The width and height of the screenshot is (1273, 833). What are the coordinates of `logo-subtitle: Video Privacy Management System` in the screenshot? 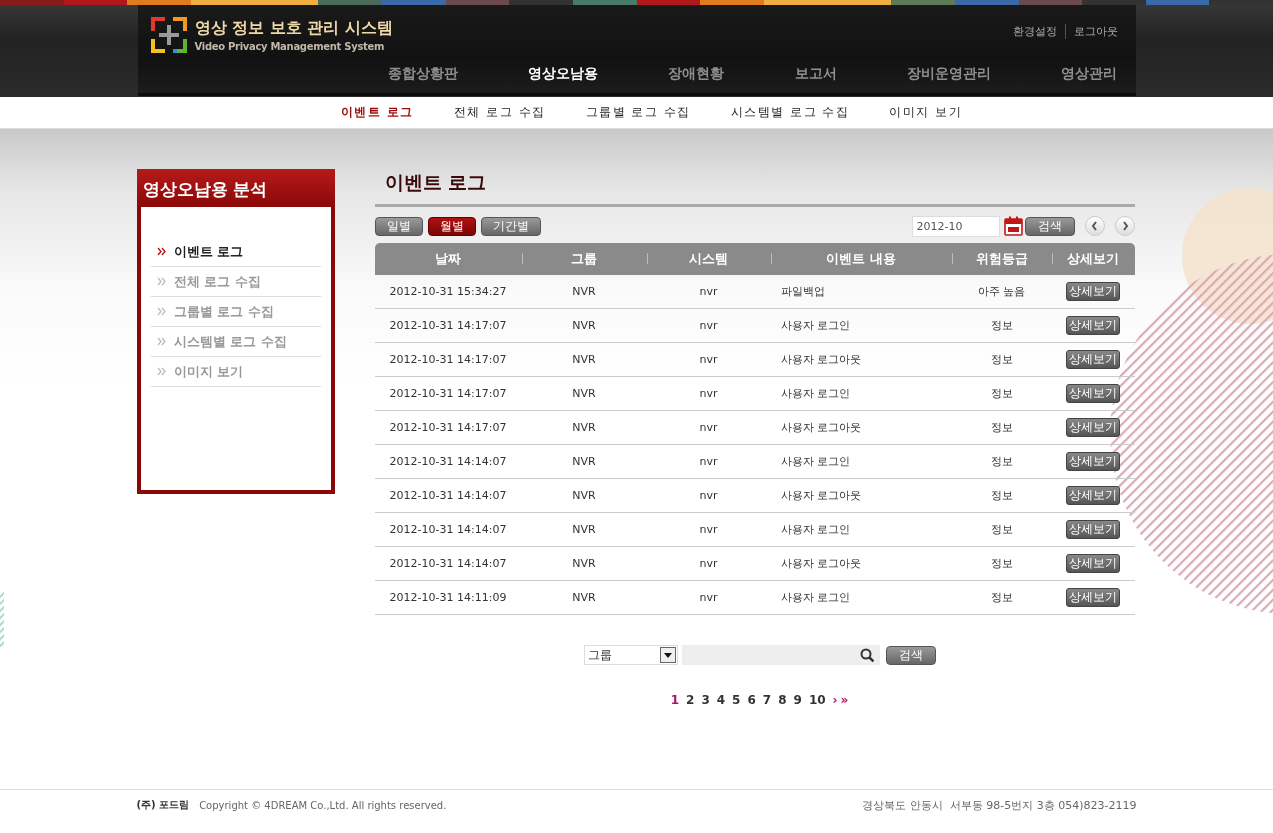 It's located at (290, 46).